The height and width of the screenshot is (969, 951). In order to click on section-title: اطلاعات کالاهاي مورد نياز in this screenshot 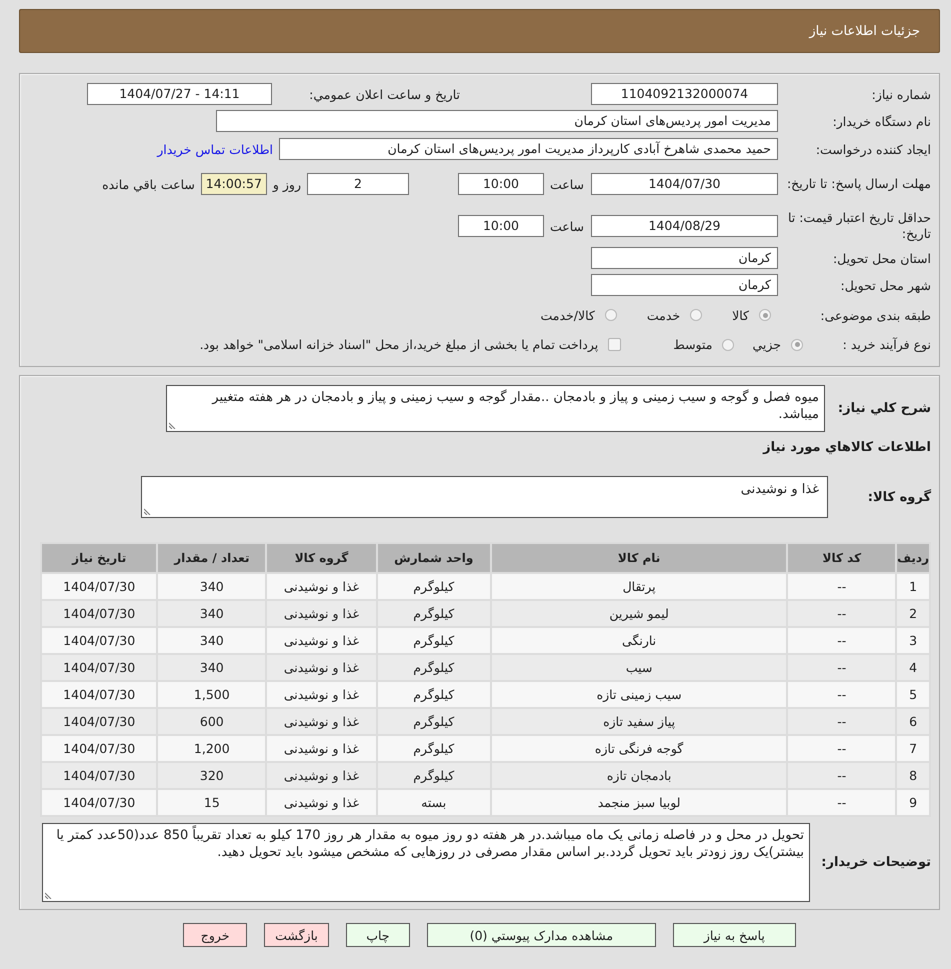, I will do `click(847, 447)`.